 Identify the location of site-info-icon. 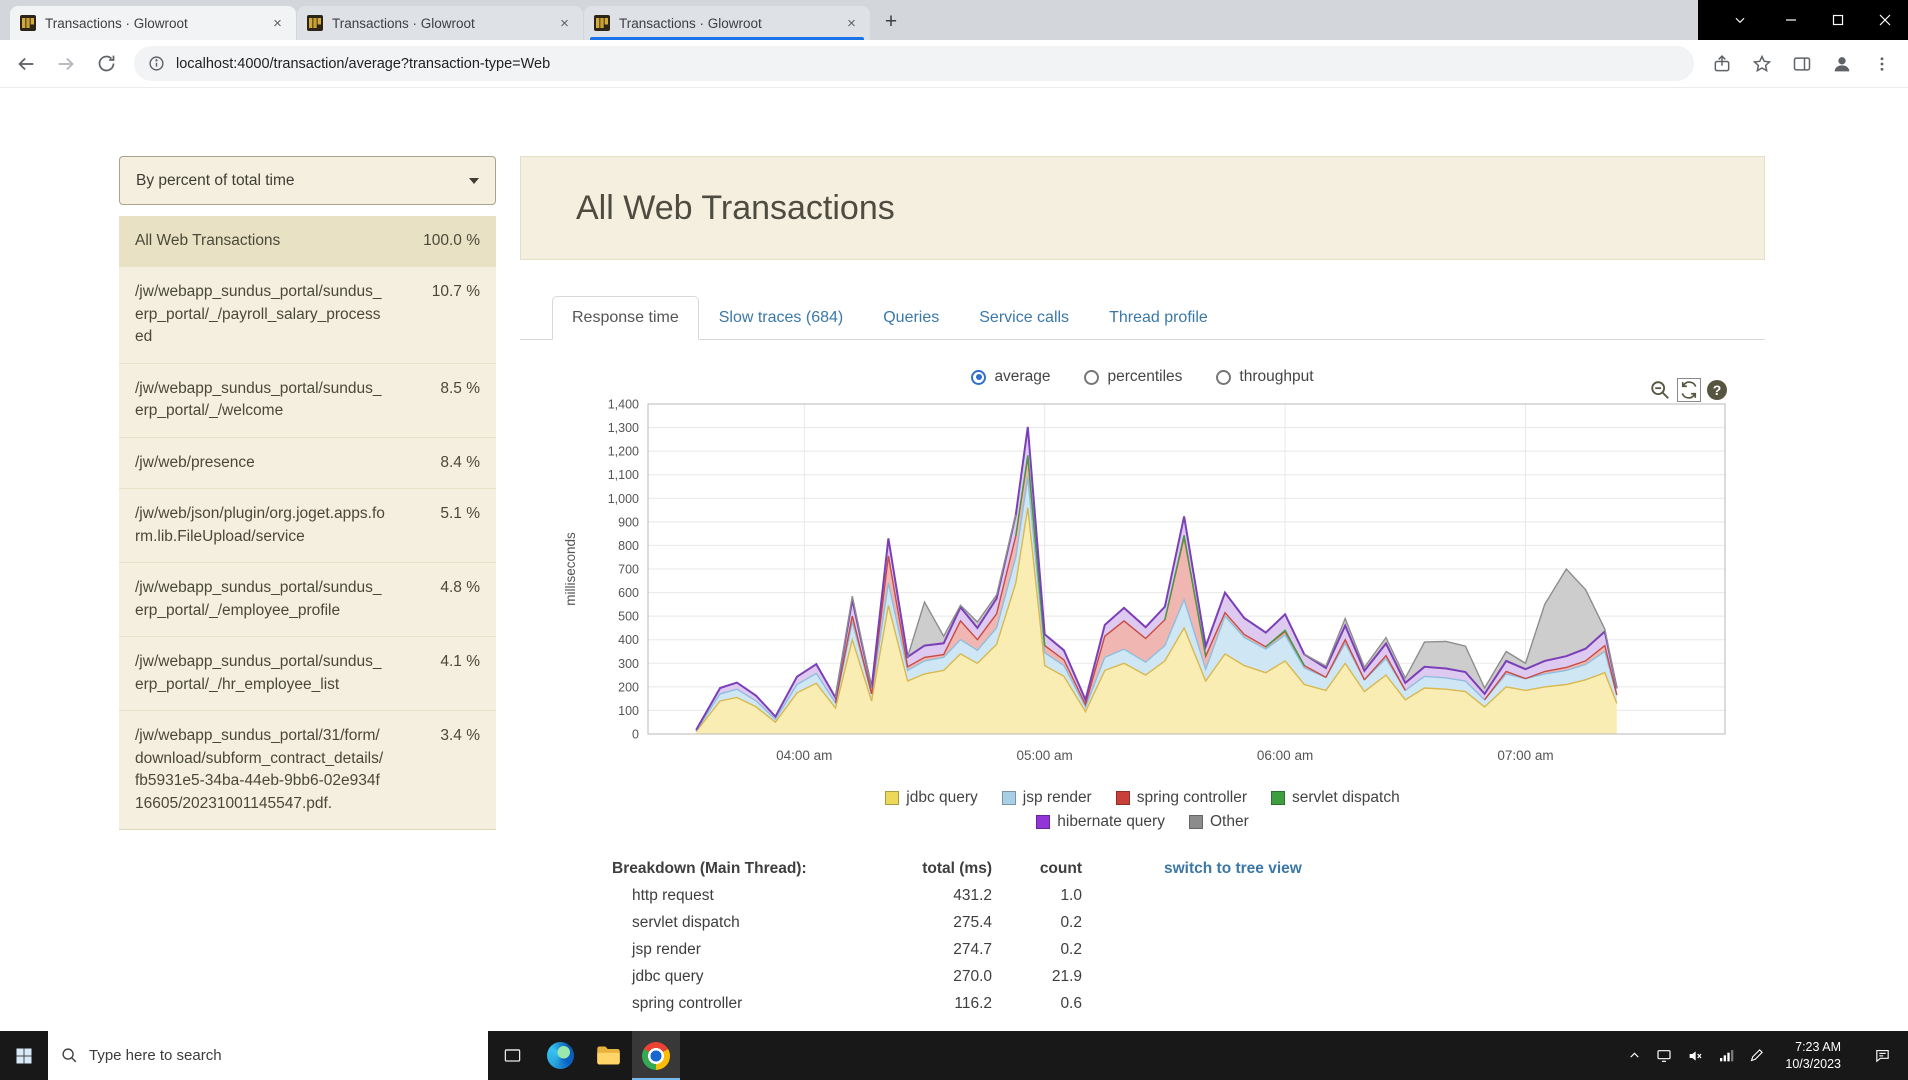
(156, 63).